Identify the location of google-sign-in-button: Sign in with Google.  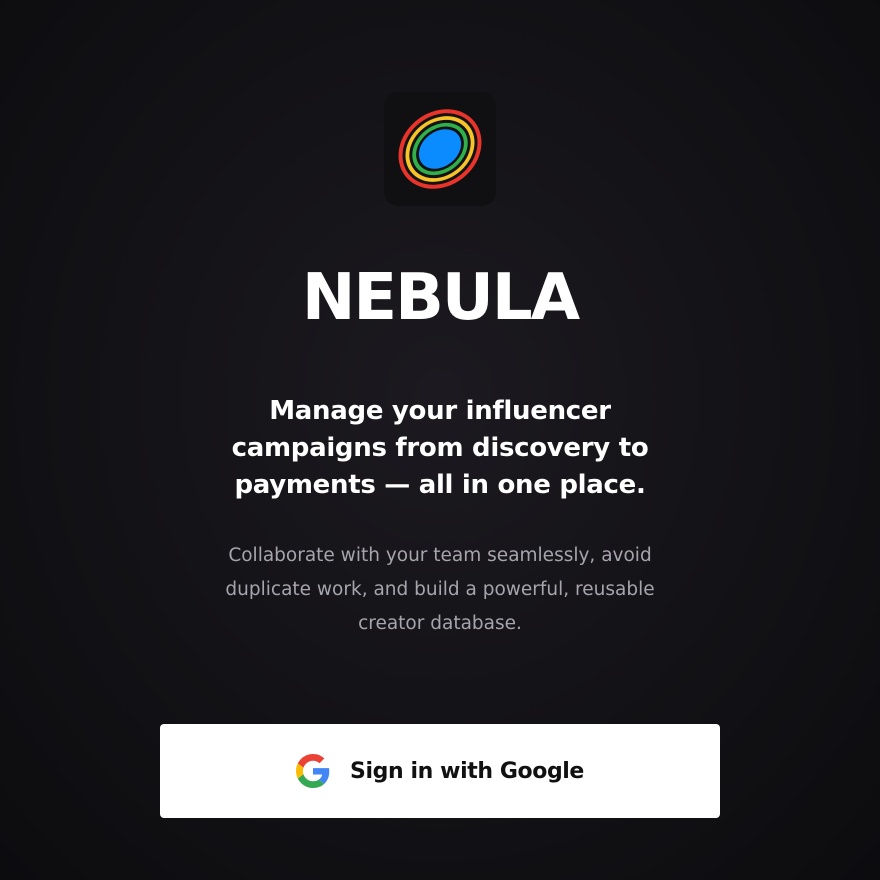
(440, 771).